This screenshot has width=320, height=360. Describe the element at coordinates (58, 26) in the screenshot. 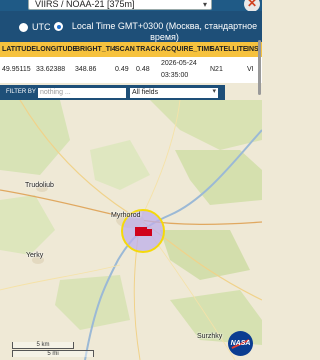

I see `local-time-radio` at that location.